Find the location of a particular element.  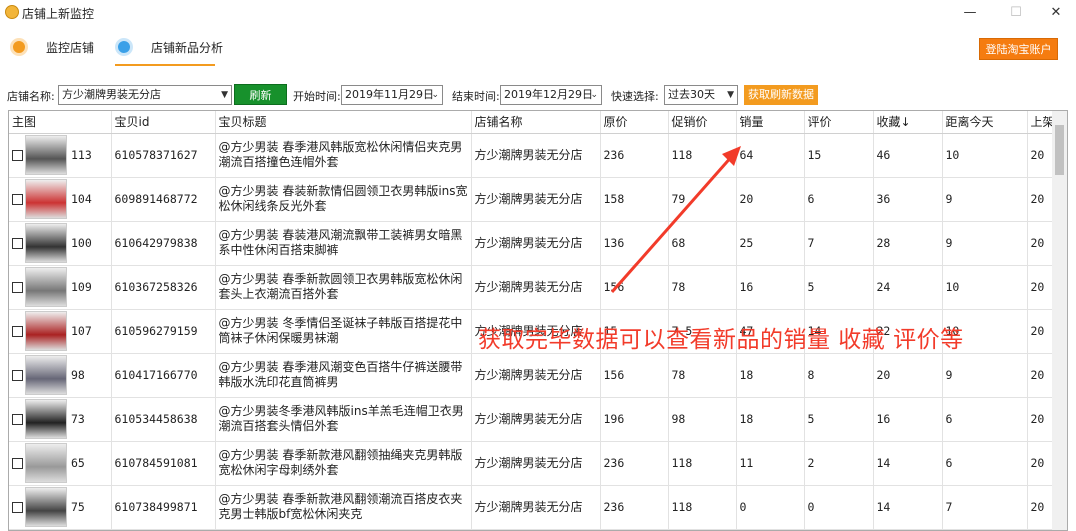

cell-promo-price: 68 is located at coordinates (702, 243).